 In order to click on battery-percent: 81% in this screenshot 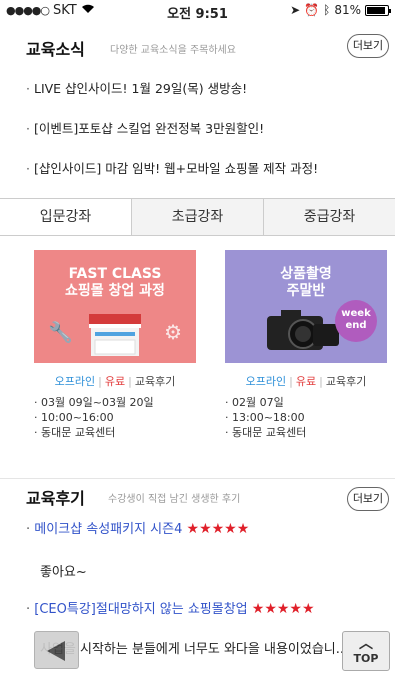, I will do `click(347, 10)`.